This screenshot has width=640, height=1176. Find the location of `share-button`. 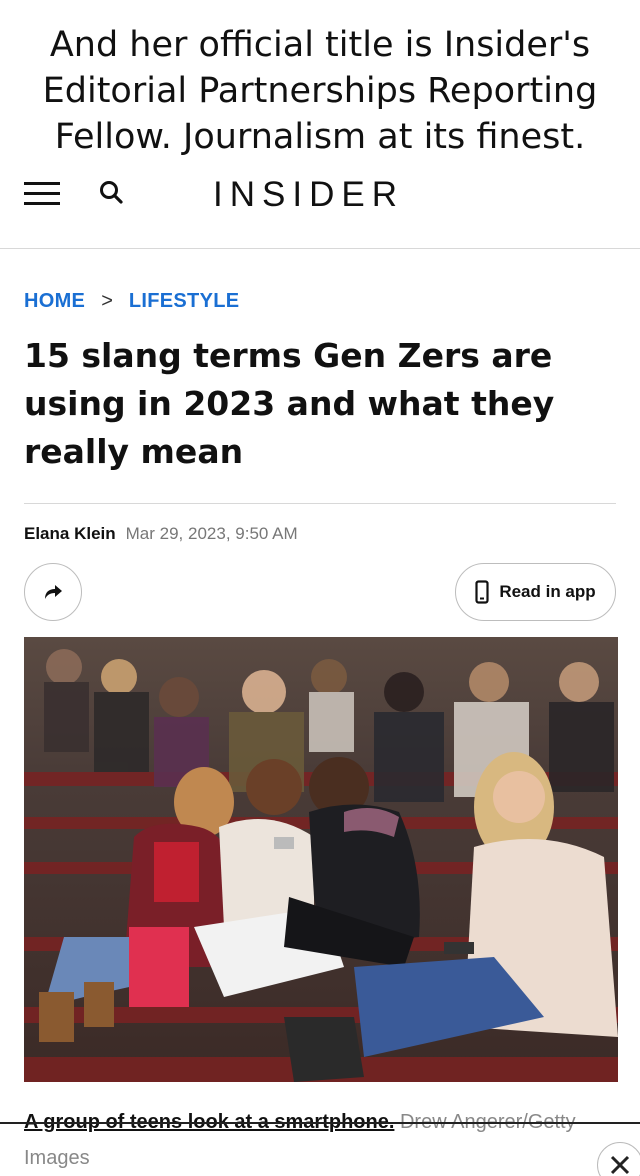

share-button is located at coordinates (53, 592).